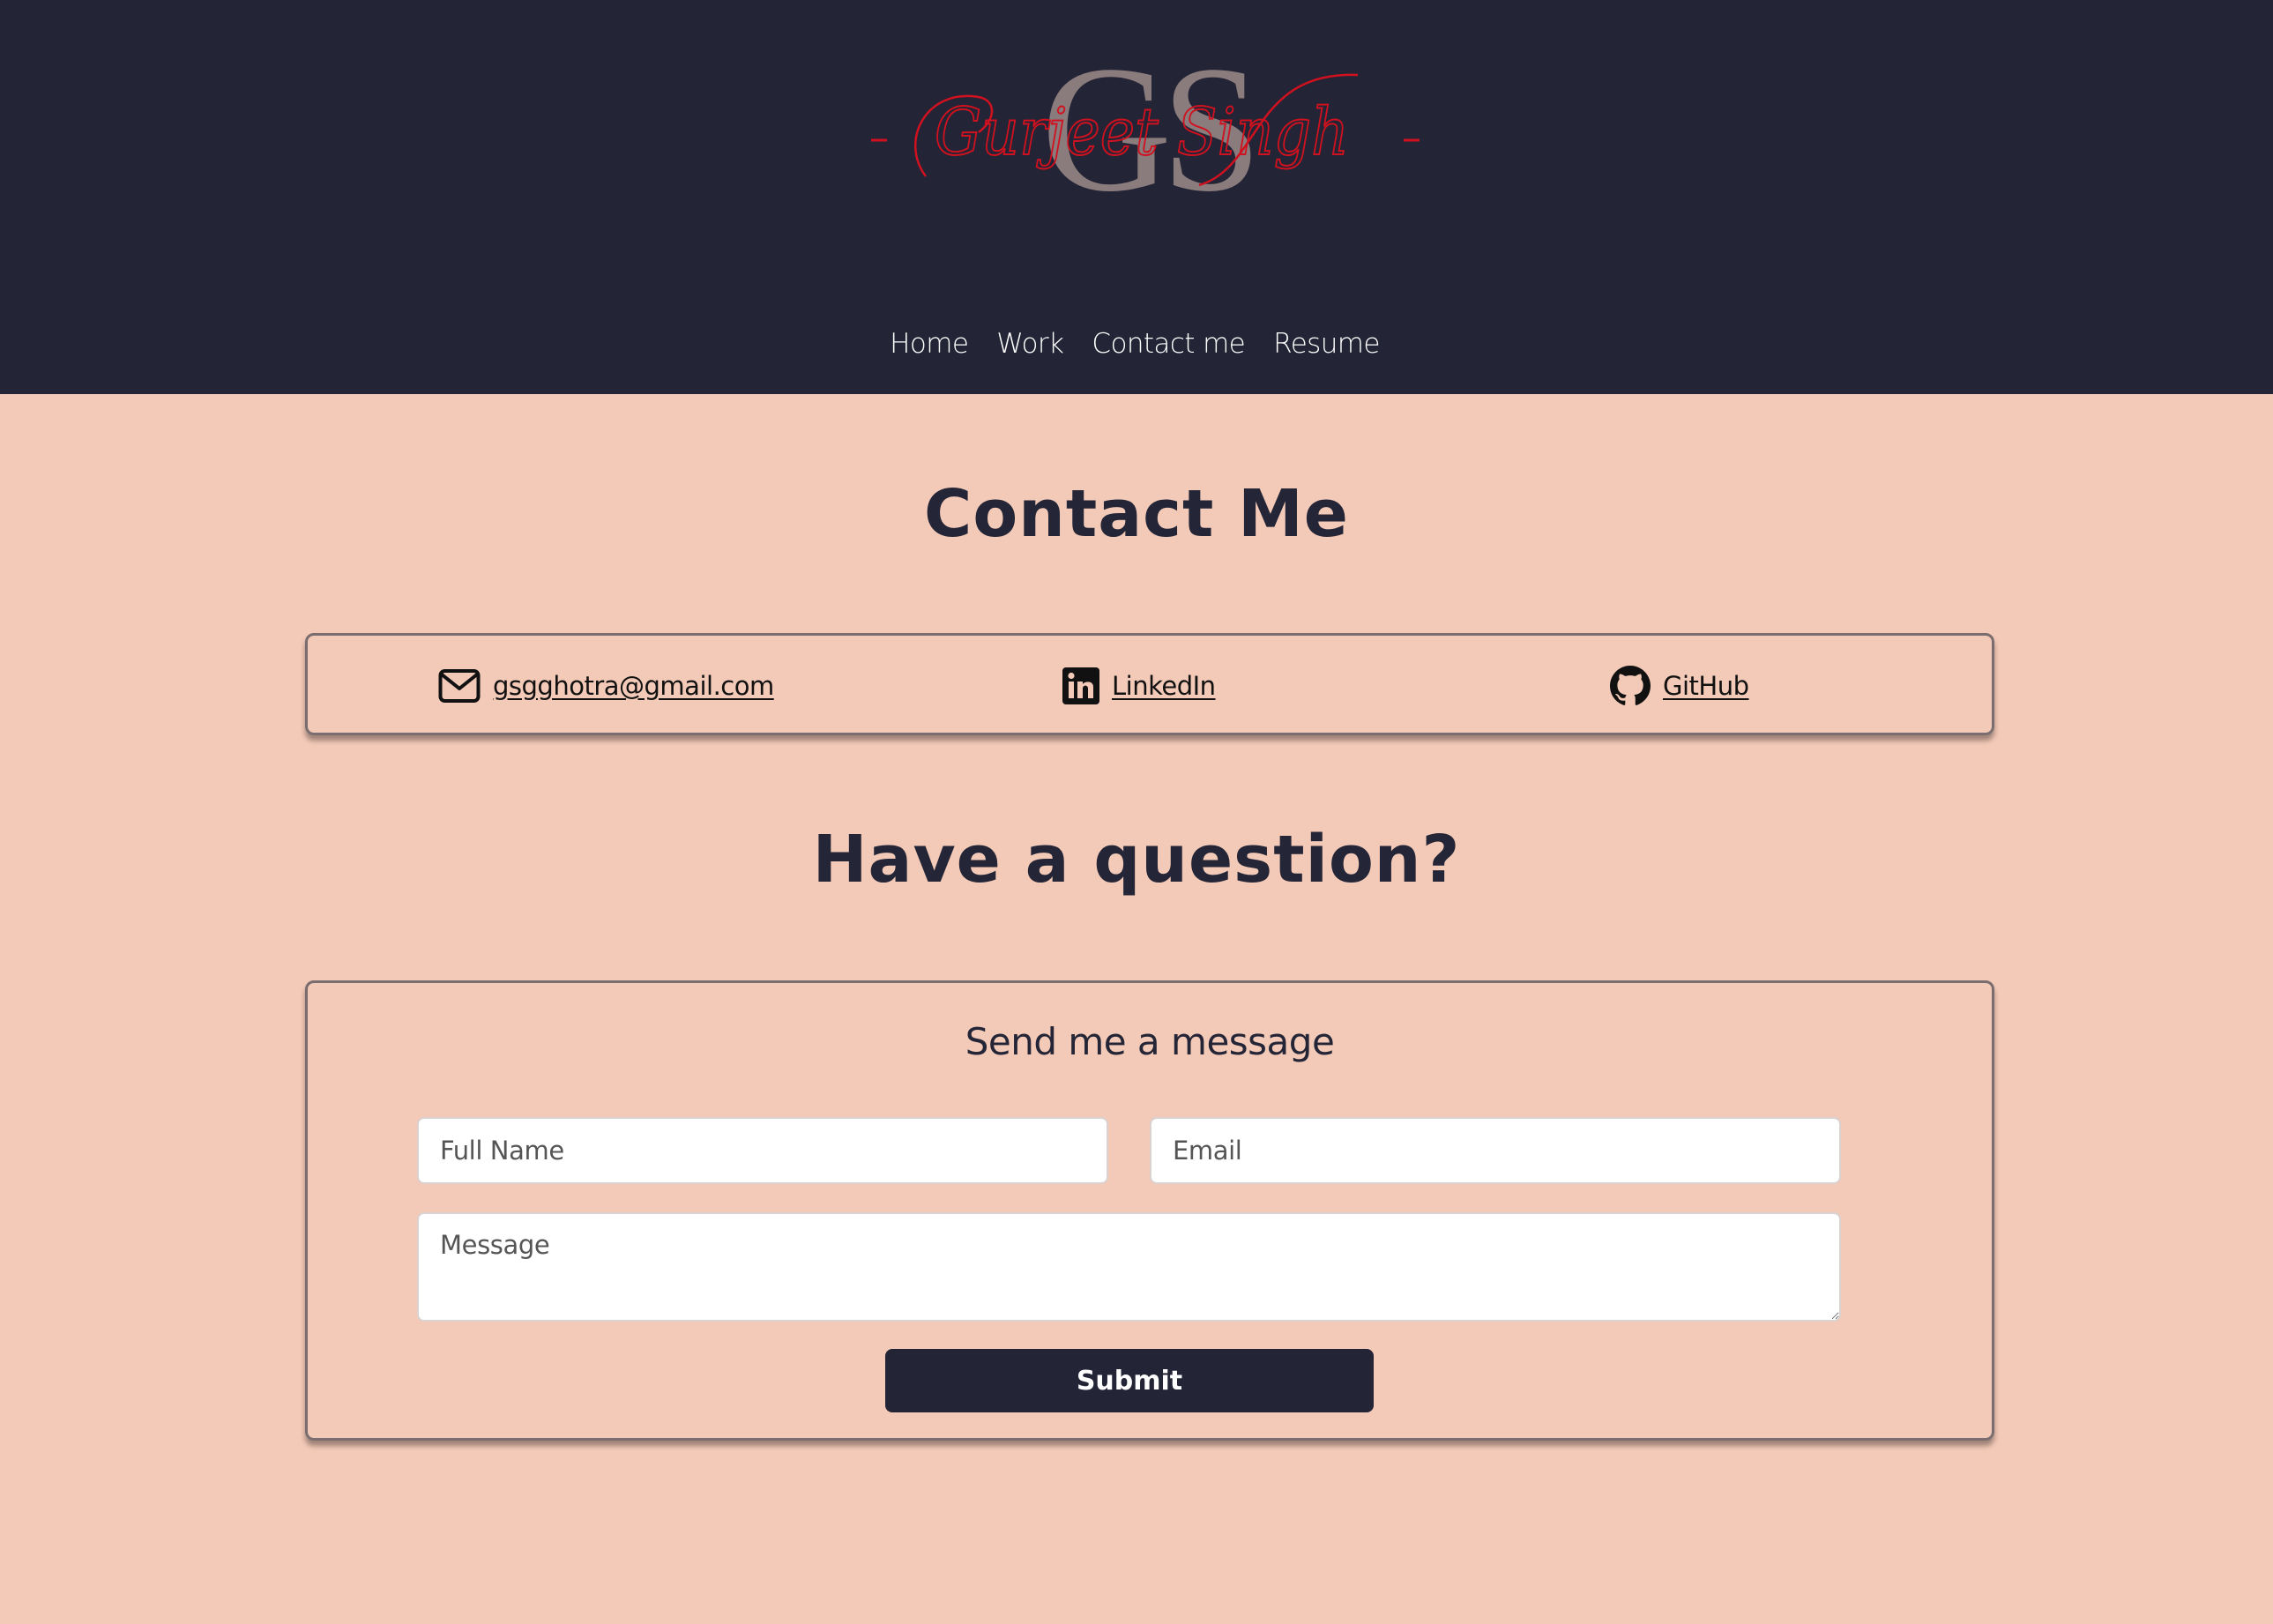  What do you see at coordinates (1168, 343) in the screenshot?
I see `nav-contact-me: Contact me` at bounding box center [1168, 343].